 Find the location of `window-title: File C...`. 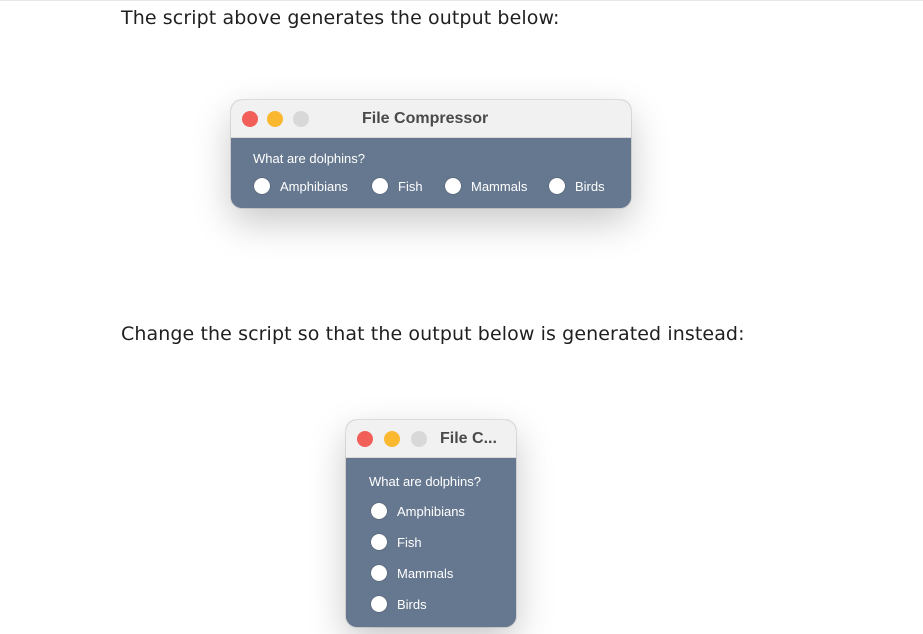

window-title: File C... is located at coordinates (468, 438).